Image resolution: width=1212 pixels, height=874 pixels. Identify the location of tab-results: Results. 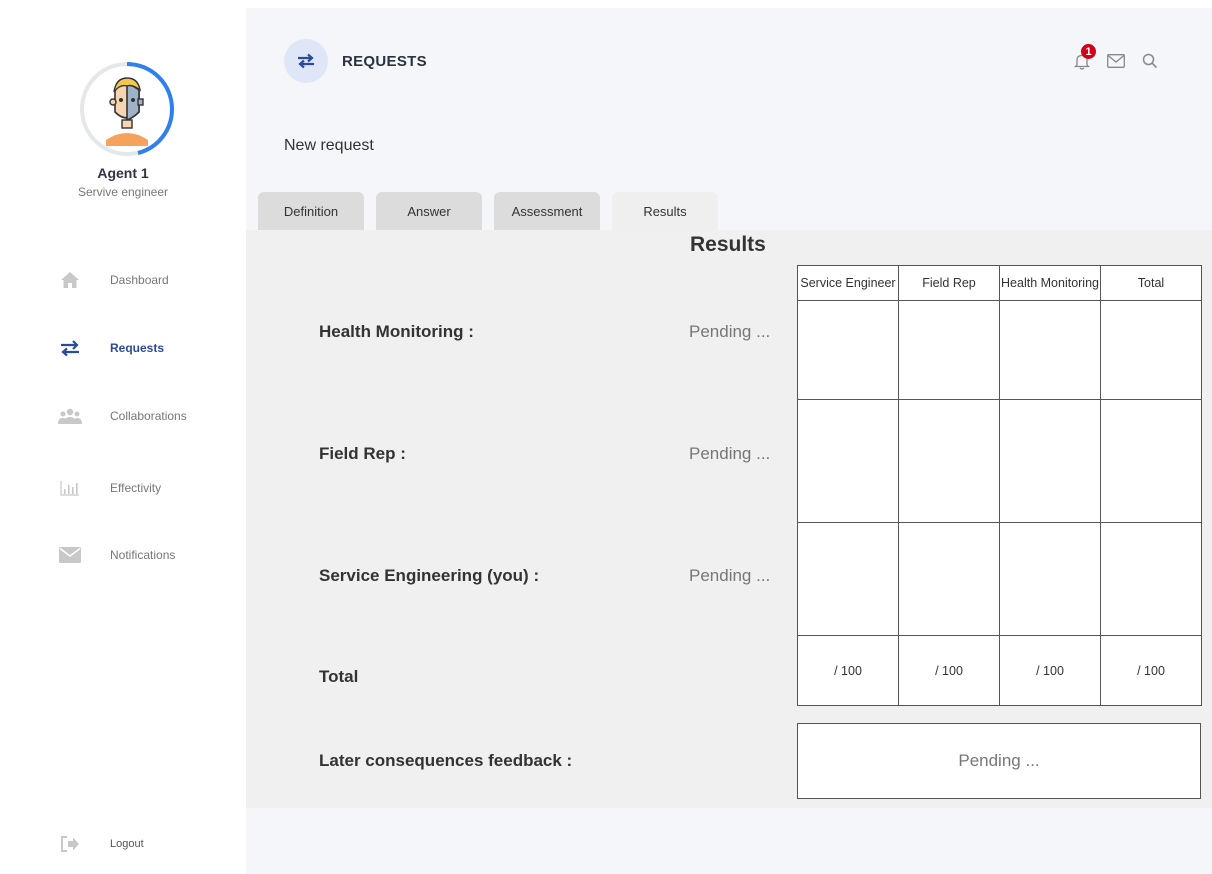
(665, 211).